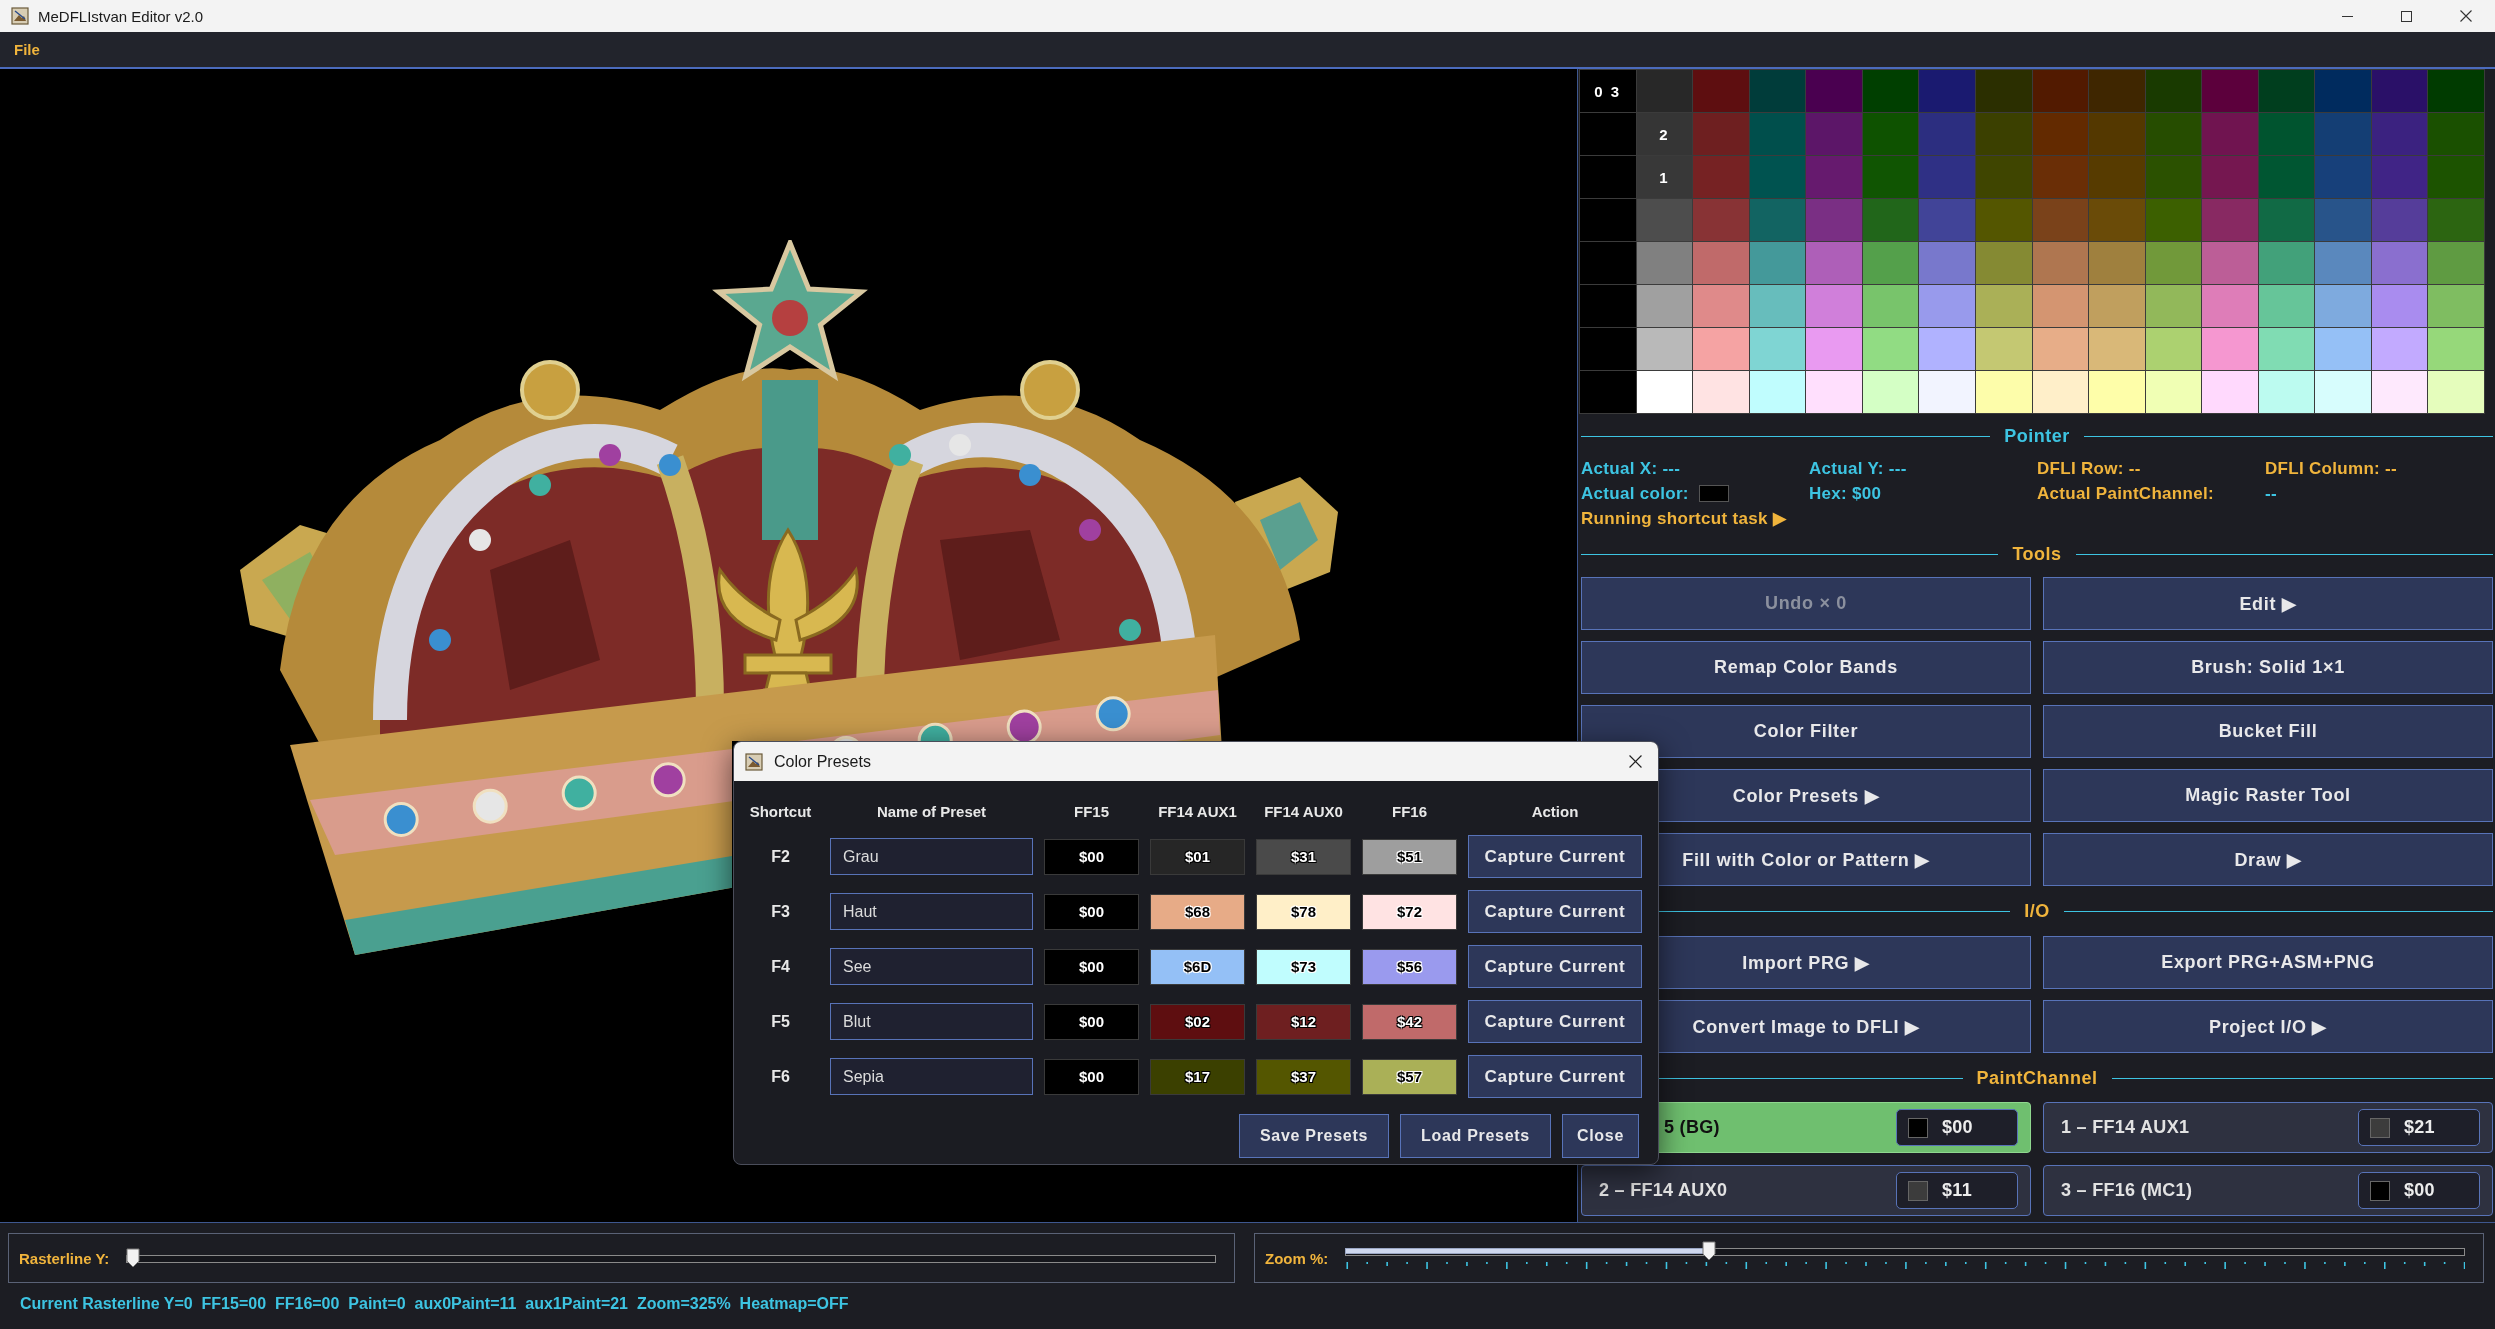 The width and height of the screenshot is (2495, 1329). What do you see at coordinates (1314, 1136) in the screenshot?
I see `dialog-button: Save Presets` at bounding box center [1314, 1136].